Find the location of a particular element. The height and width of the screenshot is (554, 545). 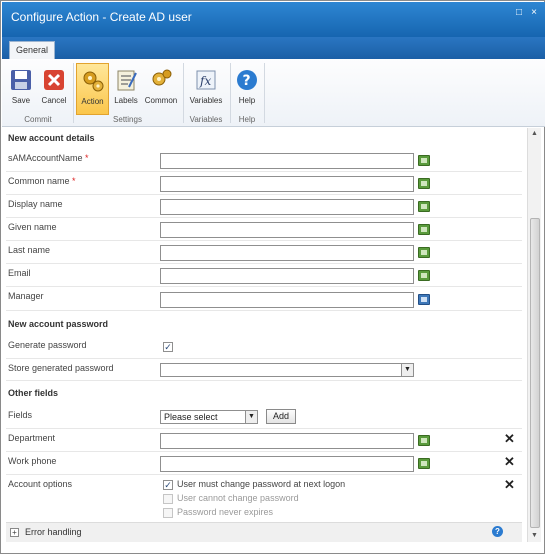

help-button: ? Help is located at coordinates (247, 89).